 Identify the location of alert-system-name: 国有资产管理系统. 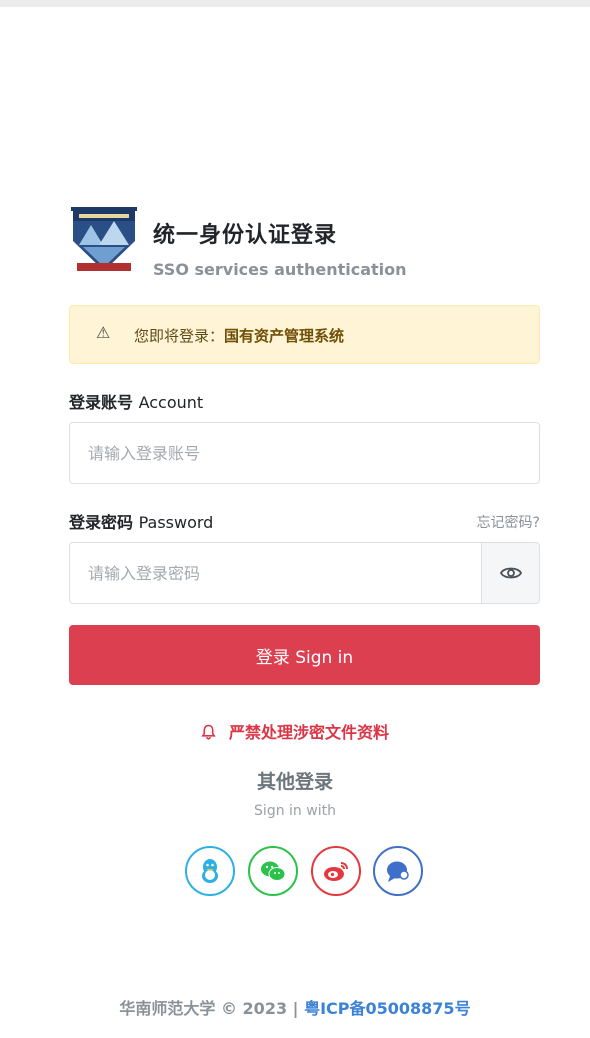
(284, 336).